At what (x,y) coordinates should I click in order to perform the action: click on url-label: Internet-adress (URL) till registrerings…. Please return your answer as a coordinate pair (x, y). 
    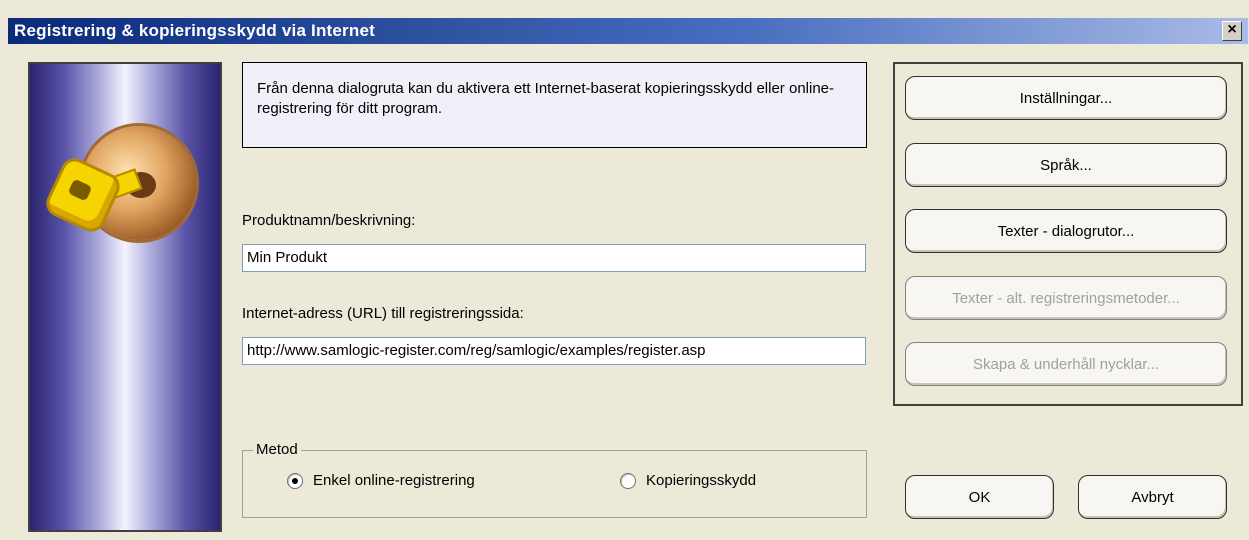
    Looking at the image, I should click on (383, 313).